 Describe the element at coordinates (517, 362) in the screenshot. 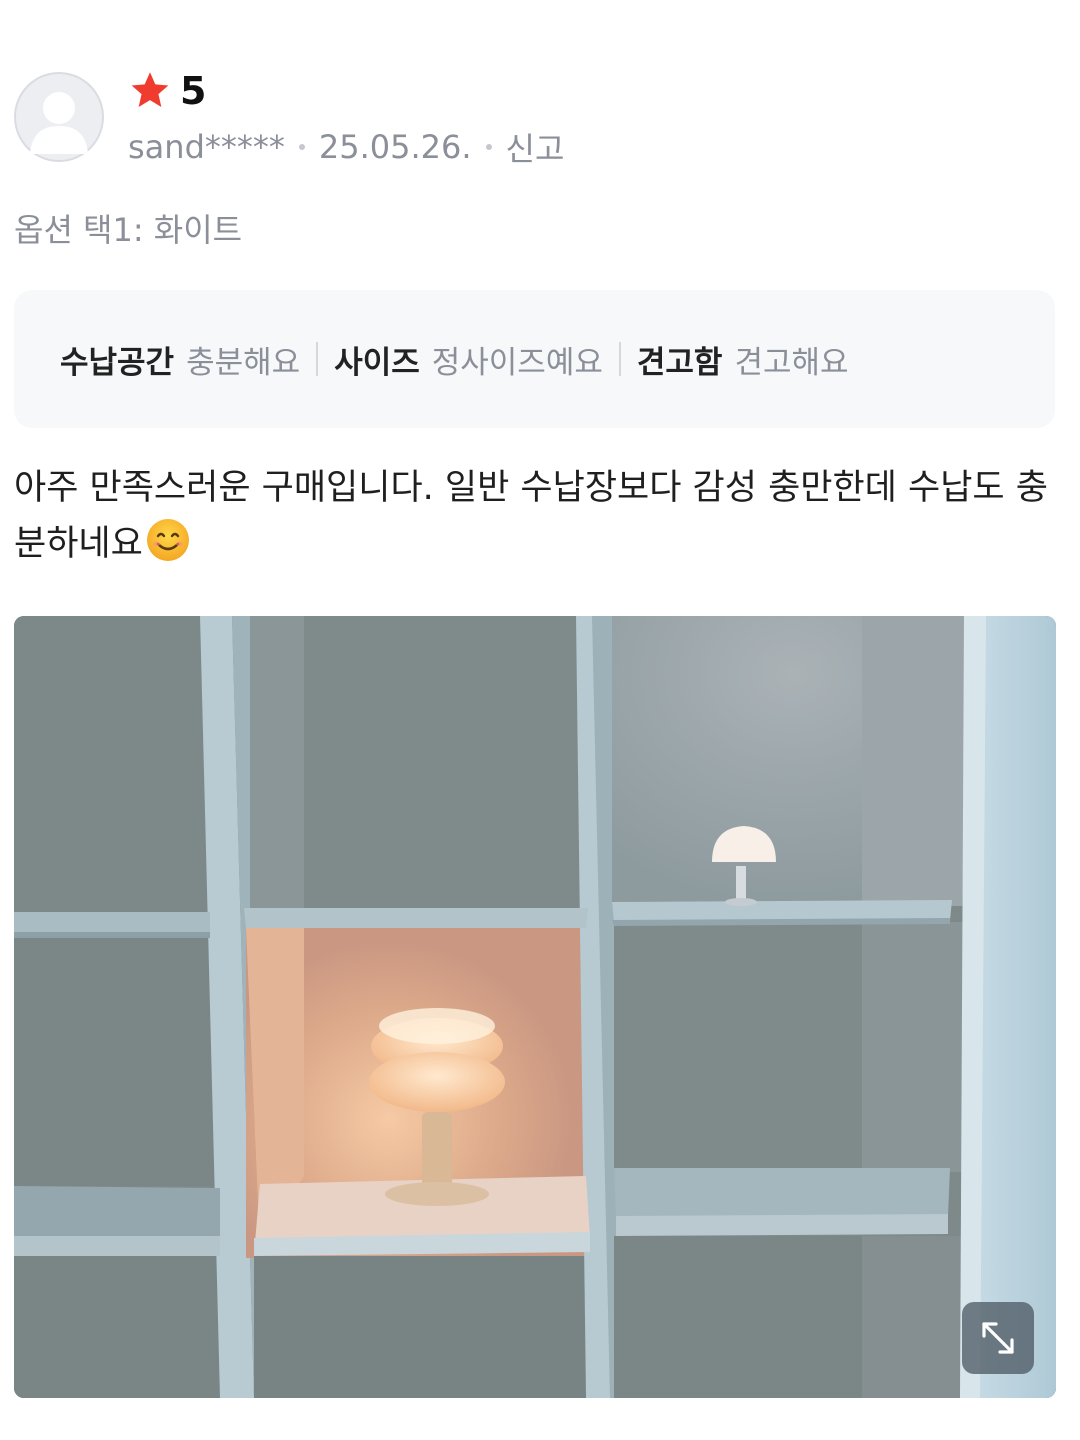

I see `attribute-value: 정사이즈예요` at that location.